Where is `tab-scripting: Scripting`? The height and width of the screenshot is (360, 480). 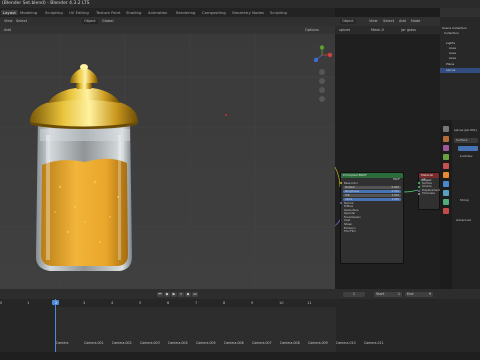 tab-scripting: Scripting is located at coordinates (278, 12).